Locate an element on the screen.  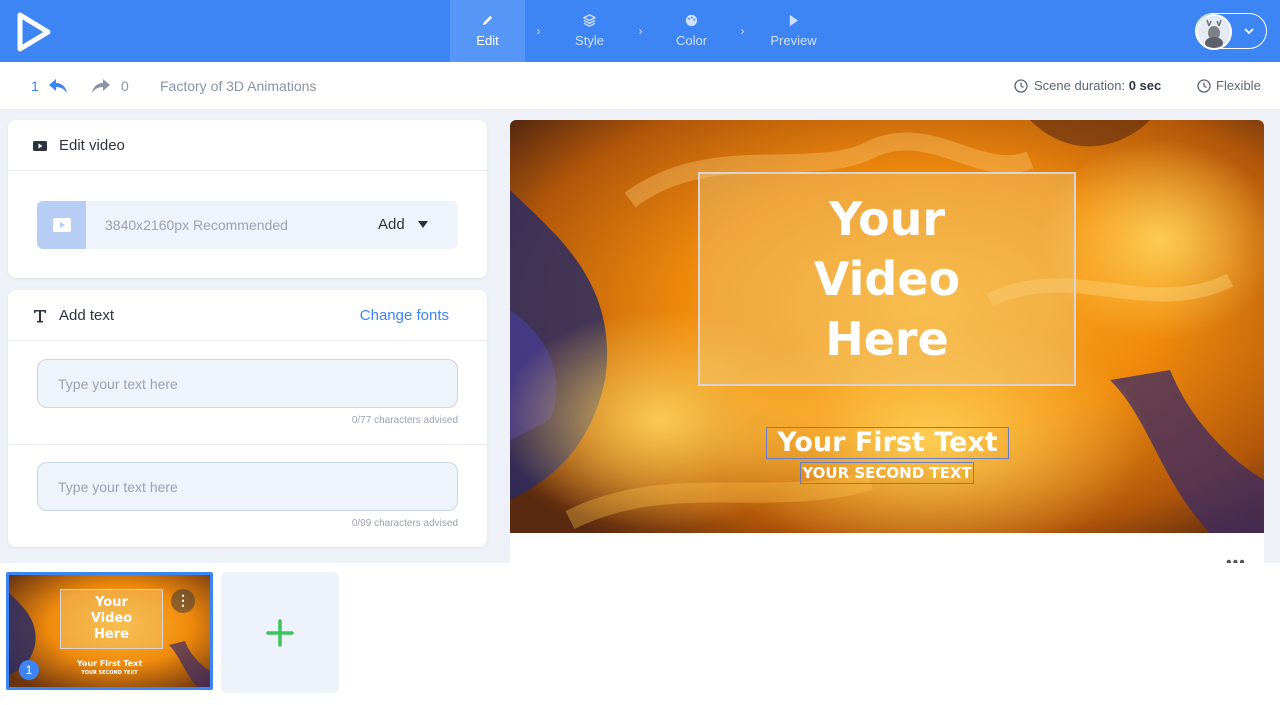
upload-resolution-hint: 3840x2160px Recommended is located at coordinates (196, 225).